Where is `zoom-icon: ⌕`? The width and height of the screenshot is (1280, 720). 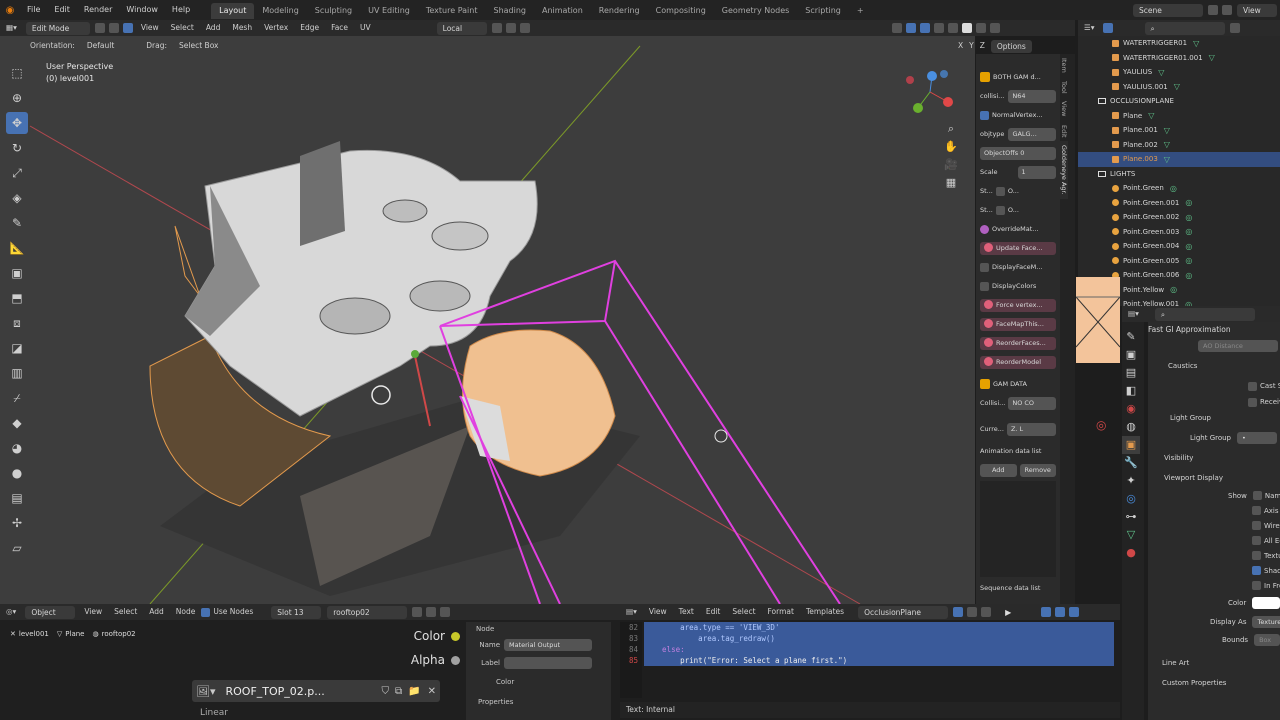
zoom-icon: ⌕ is located at coordinates (951, 129).